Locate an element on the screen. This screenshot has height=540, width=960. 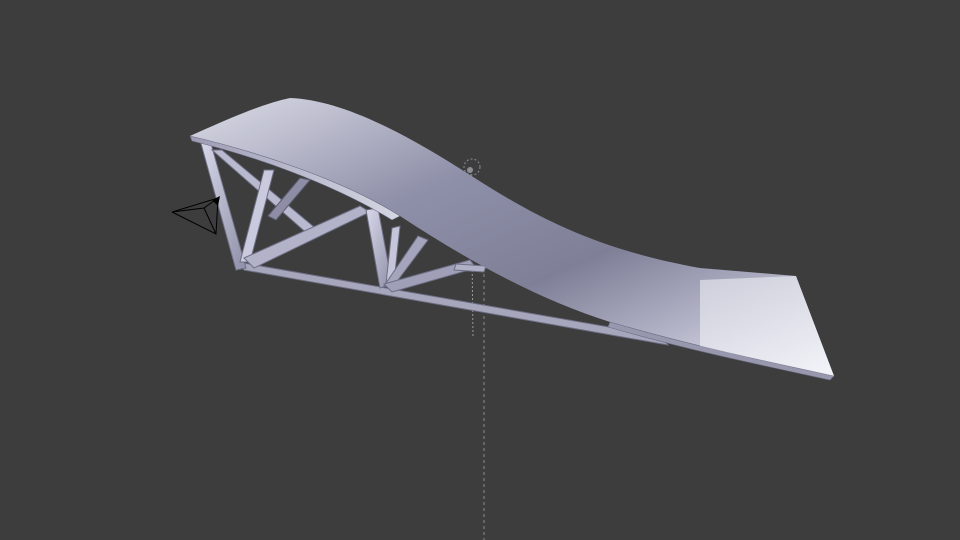
origin-dot is located at coordinates (470, 170).